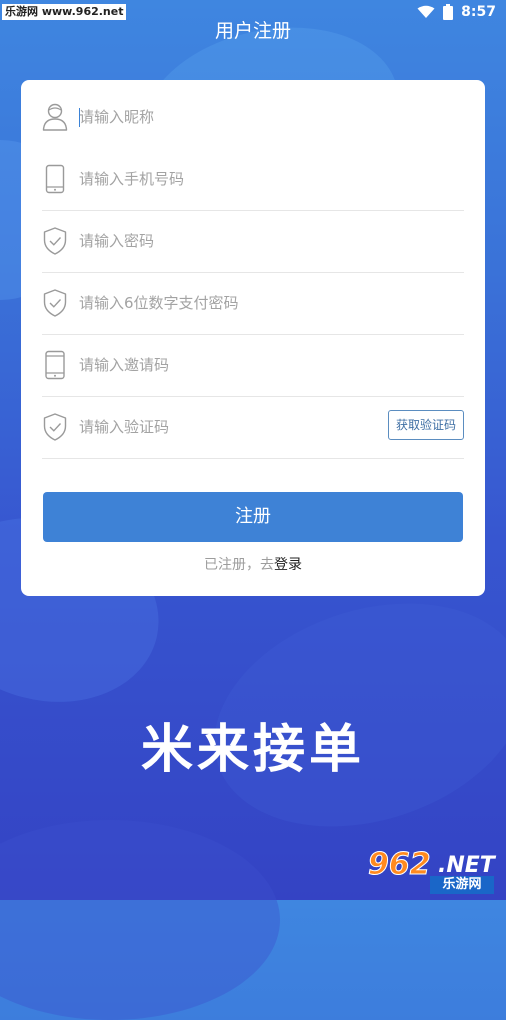 The image size is (506, 1020). I want to click on verify-code-row: 获取验证码, so click(253, 427).